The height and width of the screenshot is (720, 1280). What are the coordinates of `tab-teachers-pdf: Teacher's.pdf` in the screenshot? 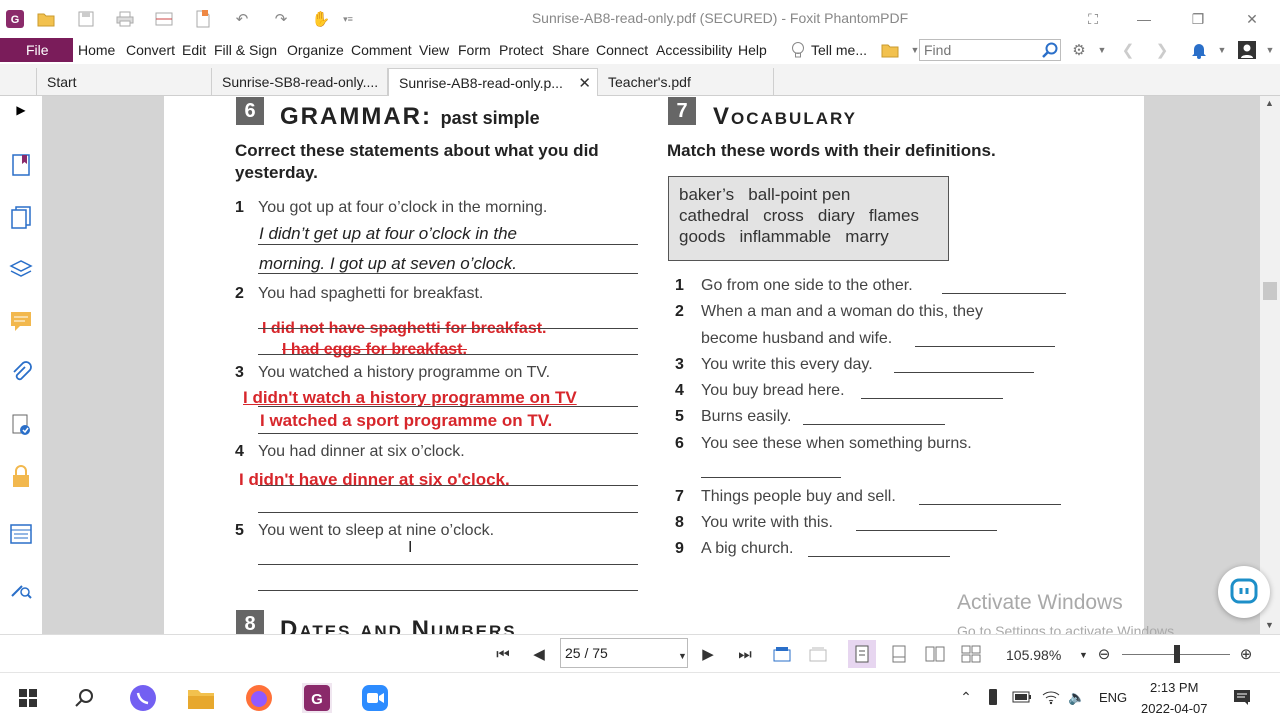 It's located at (686, 82).